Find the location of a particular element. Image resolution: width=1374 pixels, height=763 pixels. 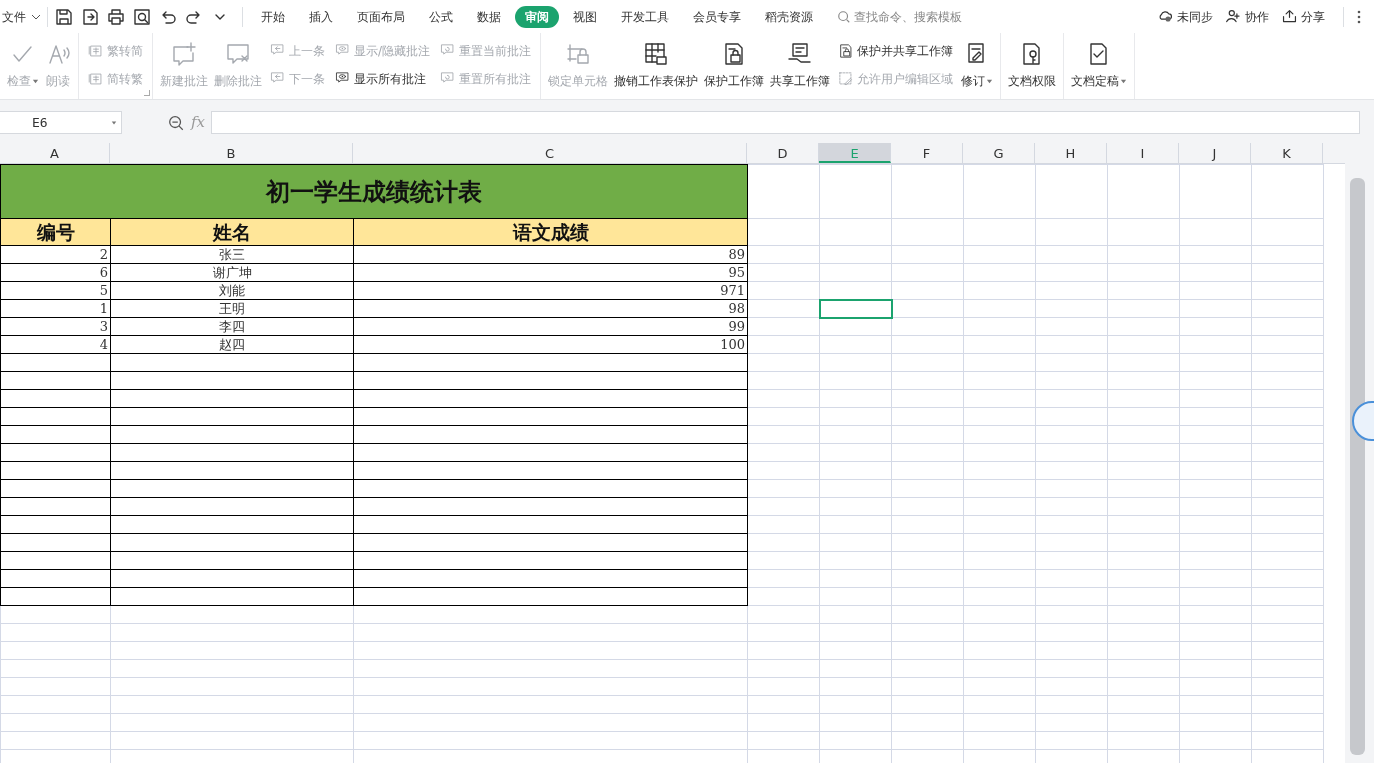

column-header: H is located at coordinates (1071, 153).